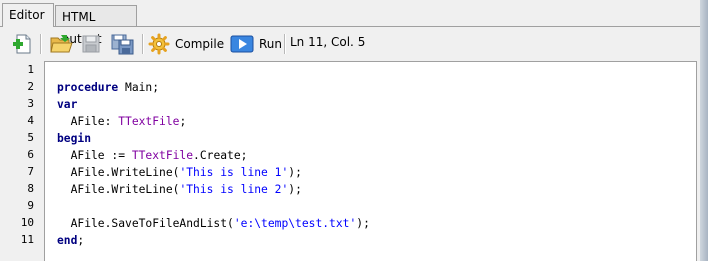  Describe the element at coordinates (704, 130) in the screenshot. I see `window-edge` at that location.